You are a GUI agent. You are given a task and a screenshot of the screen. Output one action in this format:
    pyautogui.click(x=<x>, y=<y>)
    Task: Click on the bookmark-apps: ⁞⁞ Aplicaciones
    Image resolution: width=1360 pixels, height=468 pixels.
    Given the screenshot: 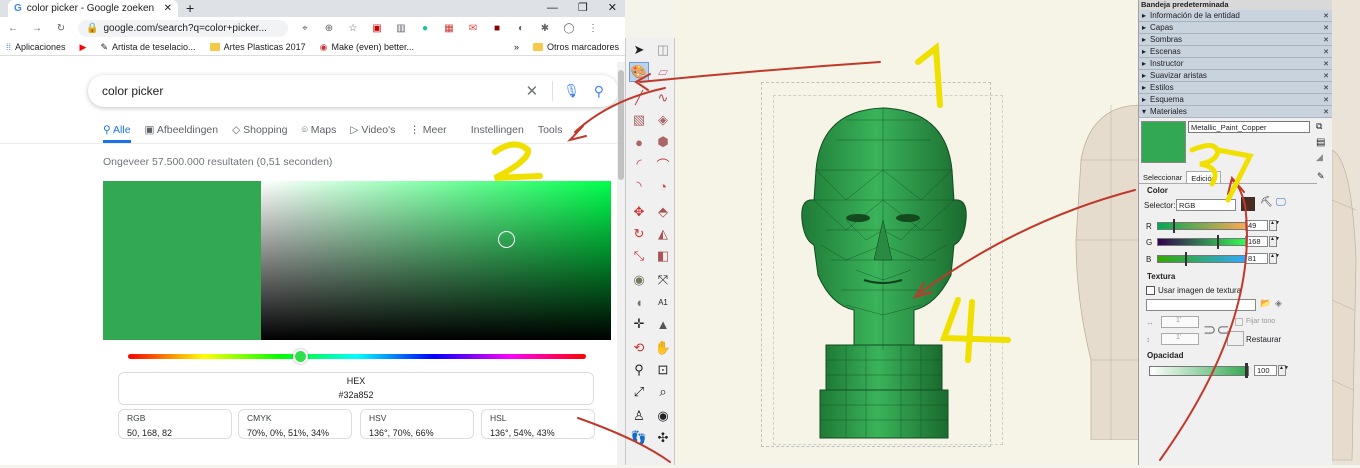 What is the action you would take?
    pyautogui.click(x=36, y=47)
    